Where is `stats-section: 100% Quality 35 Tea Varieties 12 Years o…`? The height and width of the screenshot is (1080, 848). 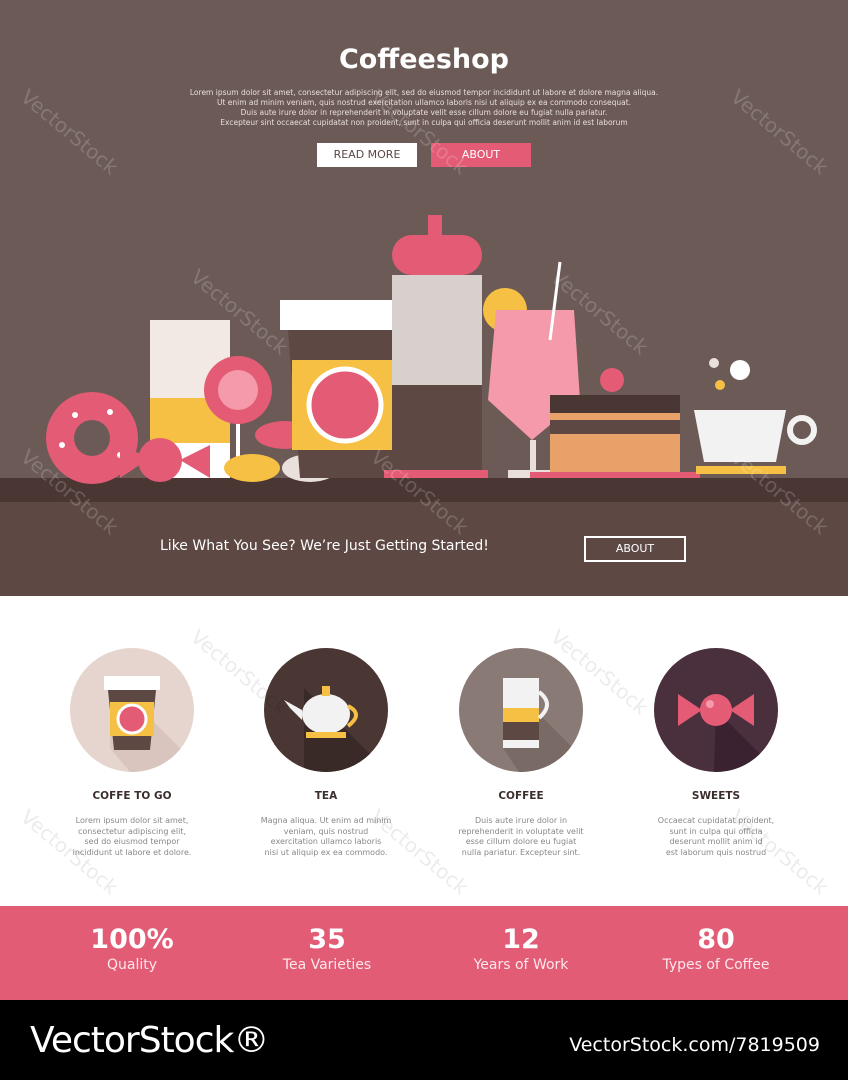 stats-section: 100% Quality 35 Tea Varieties 12 Years o… is located at coordinates (424, 953).